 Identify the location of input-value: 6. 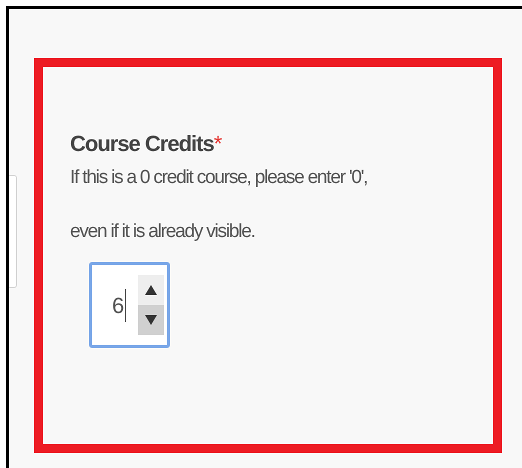
(119, 305).